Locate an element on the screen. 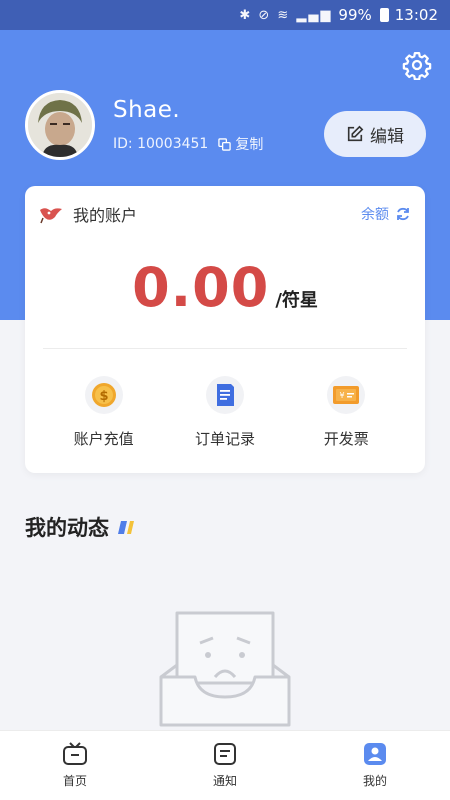 This screenshot has height=800, width=450. edit-label: 编辑 is located at coordinates (387, 136).